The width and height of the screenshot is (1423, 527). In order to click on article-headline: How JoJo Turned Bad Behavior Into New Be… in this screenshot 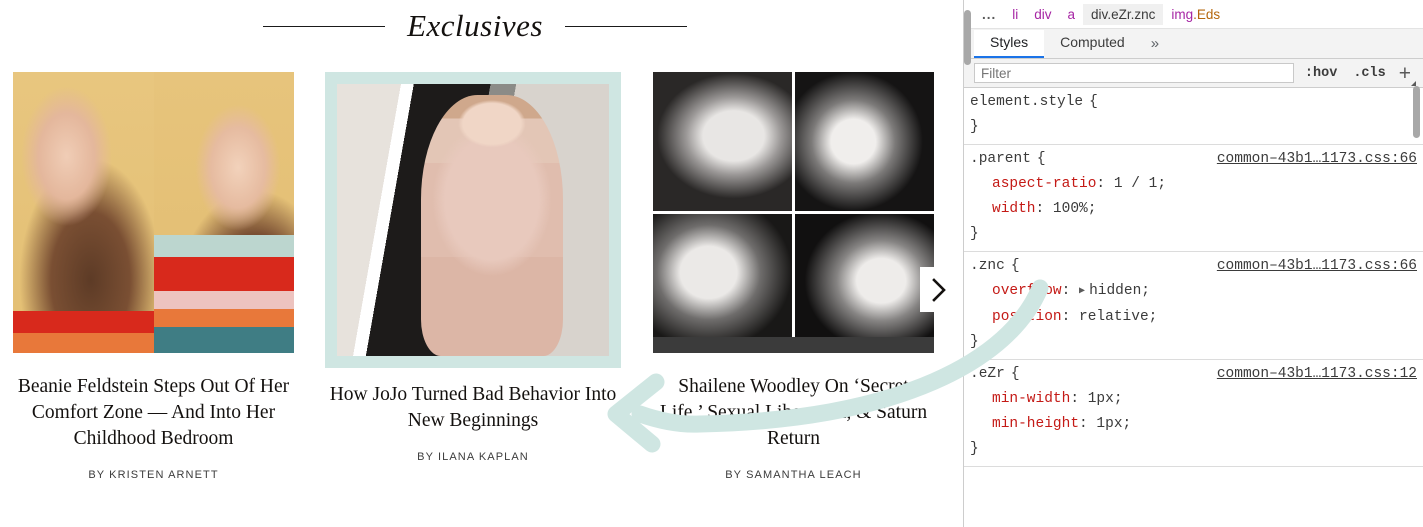, I will do `click(473, 408)`.